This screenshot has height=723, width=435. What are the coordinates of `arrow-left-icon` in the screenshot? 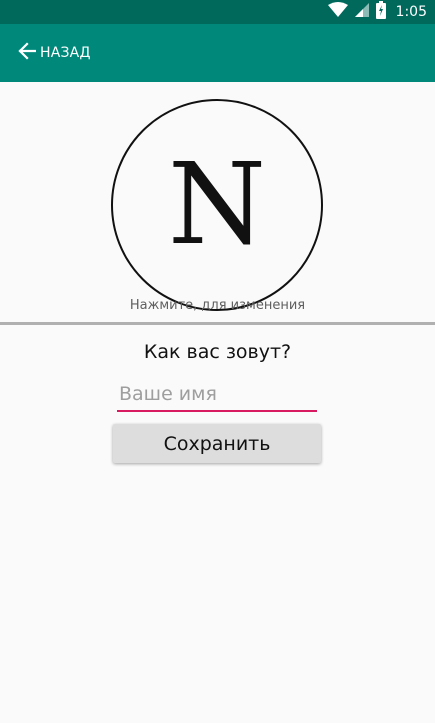 It's located at (27, 53).